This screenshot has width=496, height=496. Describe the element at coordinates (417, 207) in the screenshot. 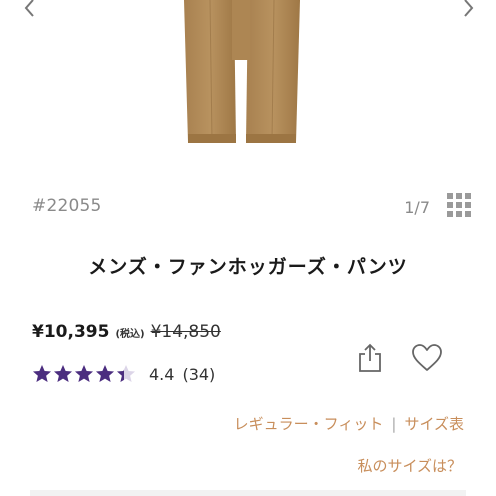

I see `image-counter: 1/7` at that location.